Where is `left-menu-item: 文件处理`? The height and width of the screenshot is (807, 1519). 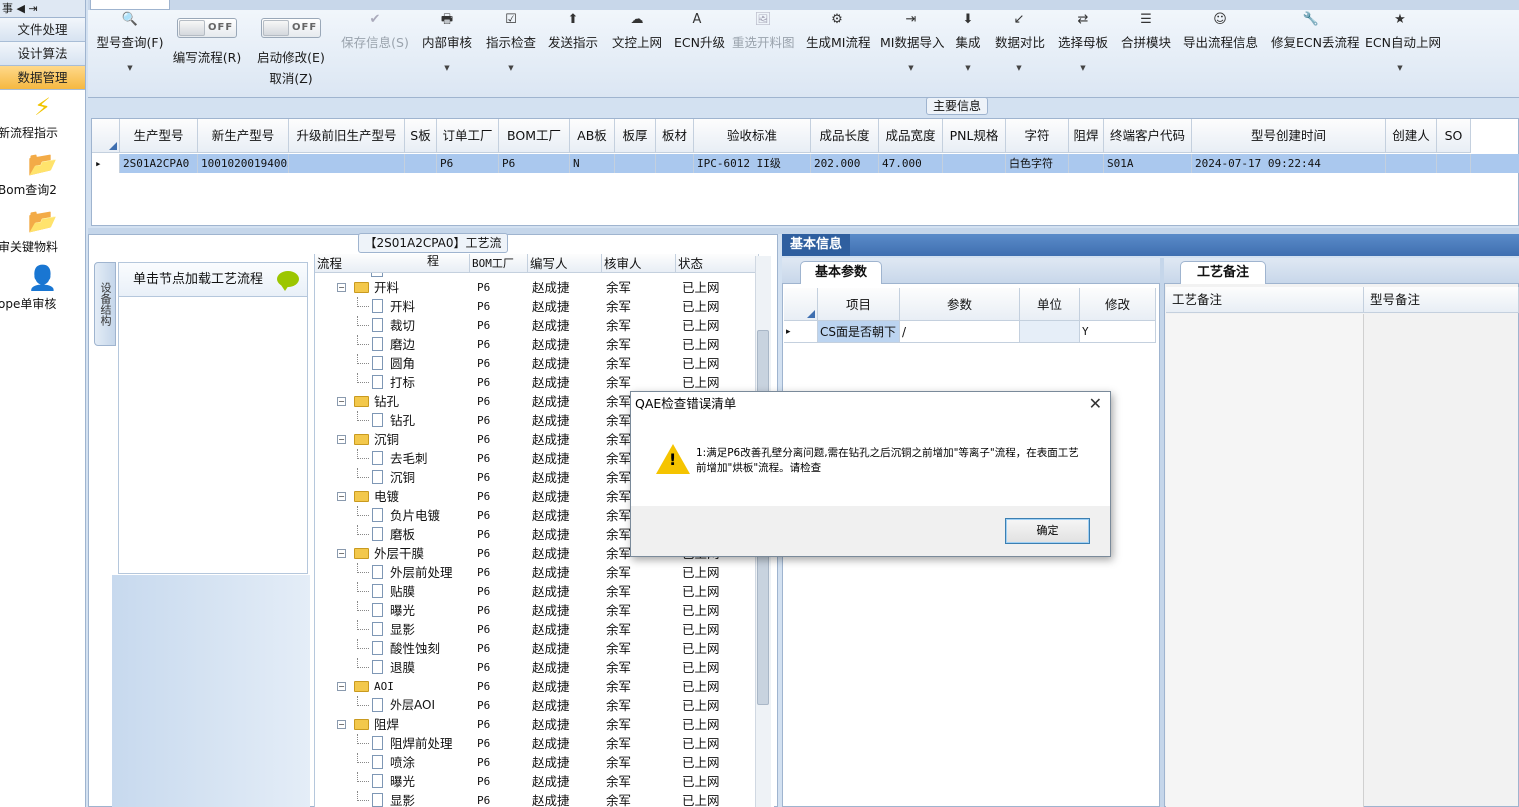 left-menu-item: 文件处理 is located at coordinates (42, 30).